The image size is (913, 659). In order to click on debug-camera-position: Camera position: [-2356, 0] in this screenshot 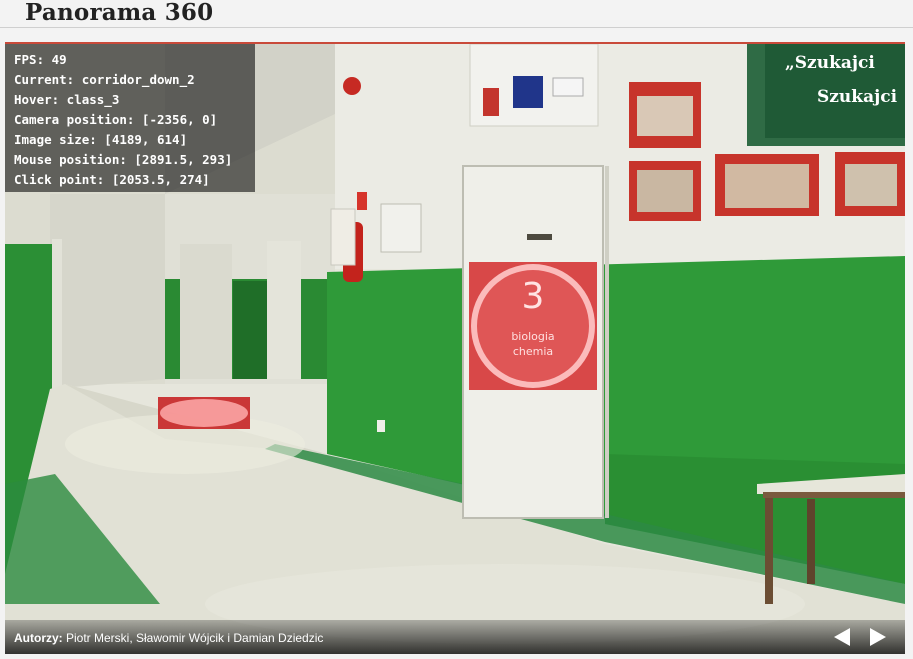, I will do `click(116, 119)`.